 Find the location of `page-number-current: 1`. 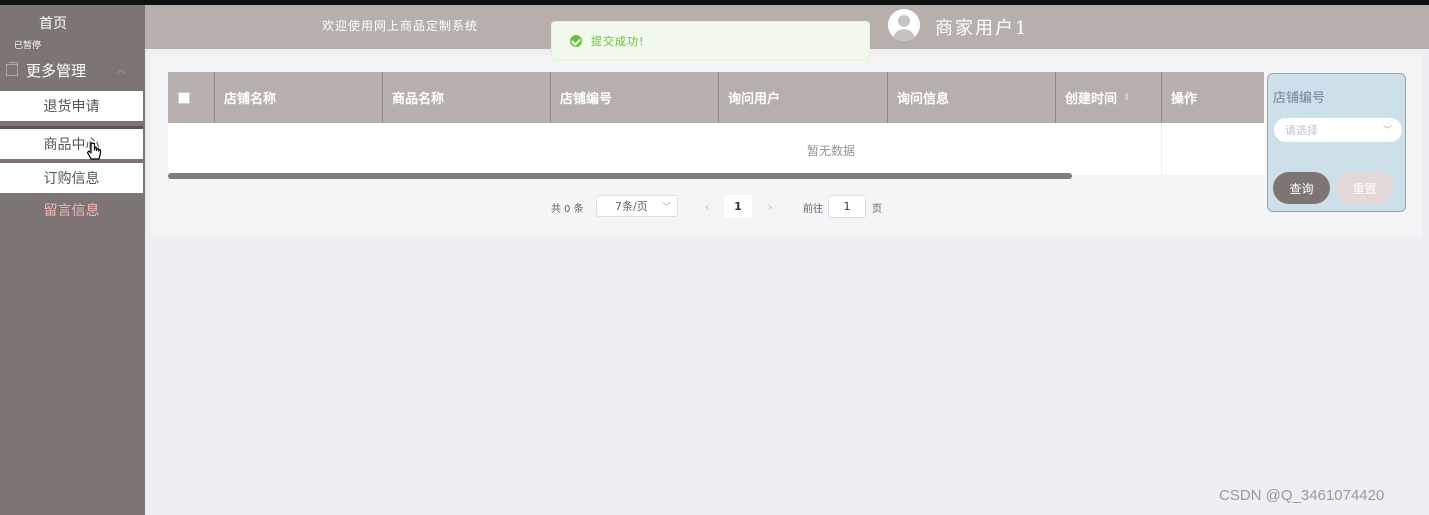

page-number-current: 1 is located at coordinates (738, 206).